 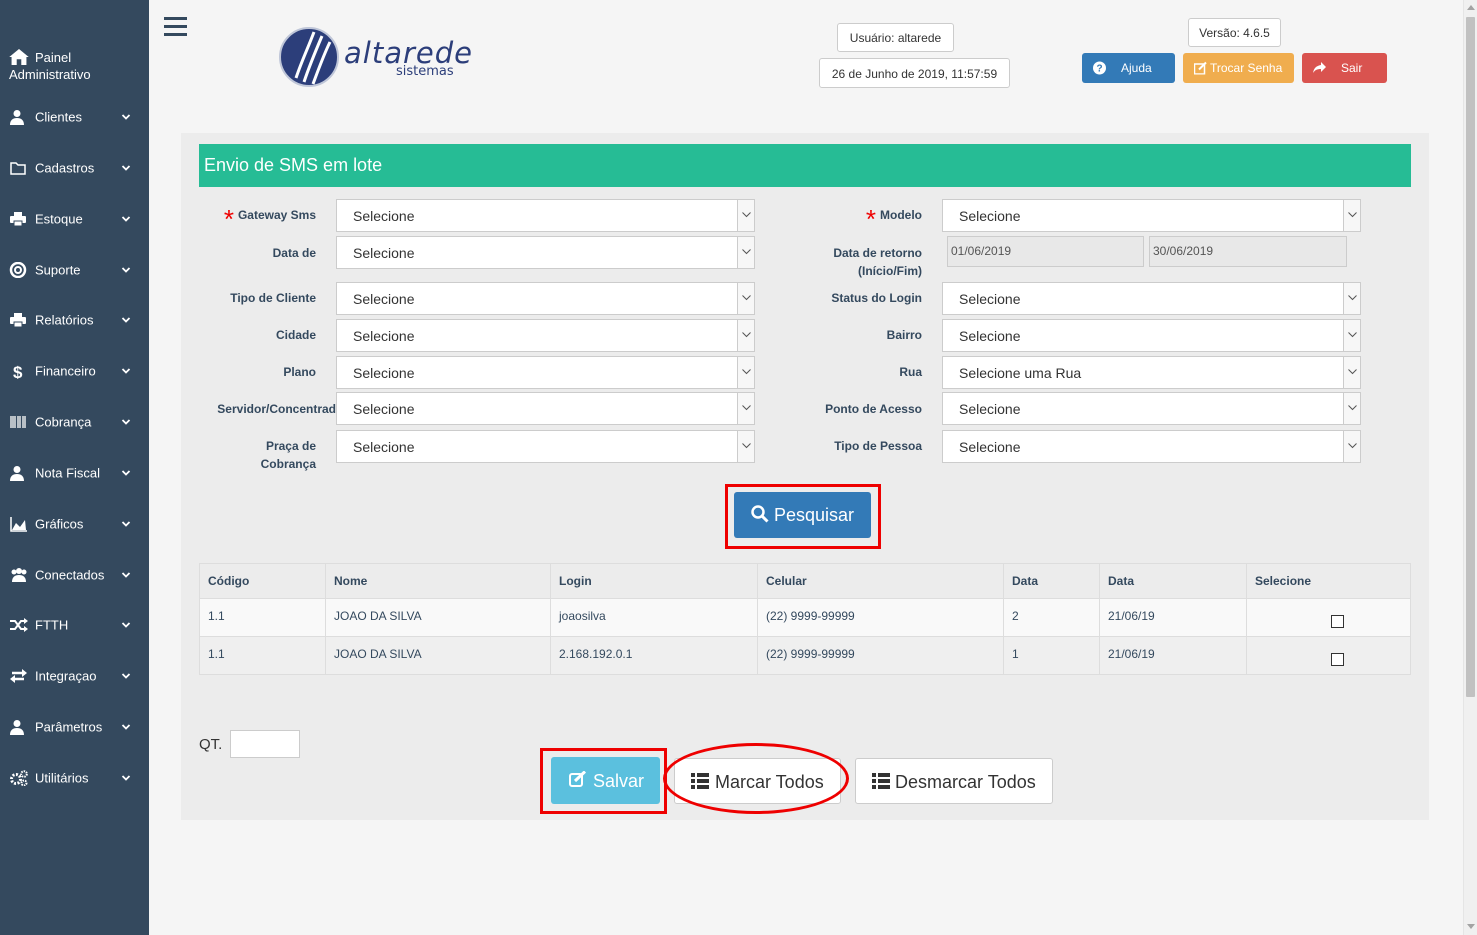 What do you see at coordinates (1344, 68) in the screenshot?
I see `logout-button: Sair` at bounding box center [1344, 68].